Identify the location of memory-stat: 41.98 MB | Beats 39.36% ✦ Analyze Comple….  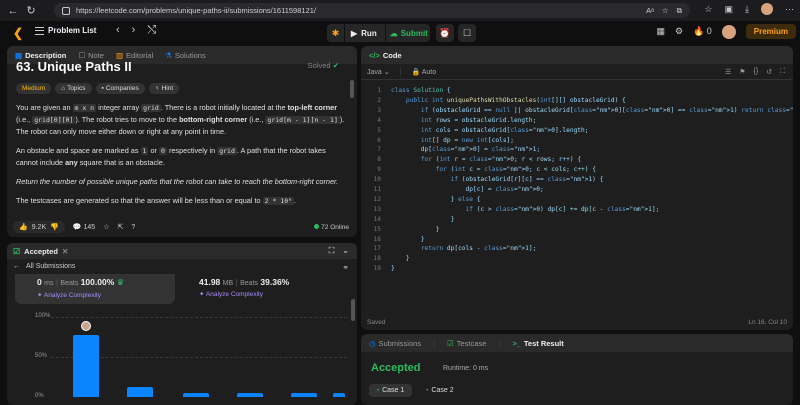
(265, 289).